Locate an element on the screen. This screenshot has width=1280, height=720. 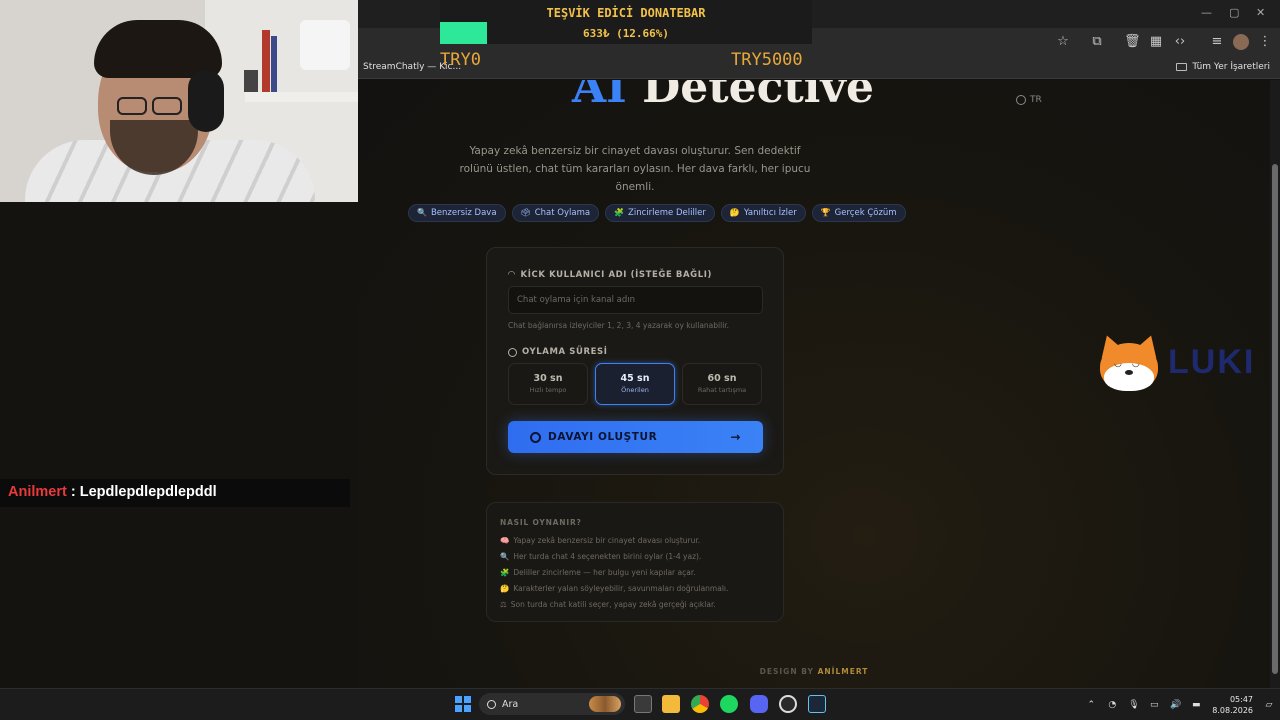
option-value: 45 sn is located at coordinates (635, 378).